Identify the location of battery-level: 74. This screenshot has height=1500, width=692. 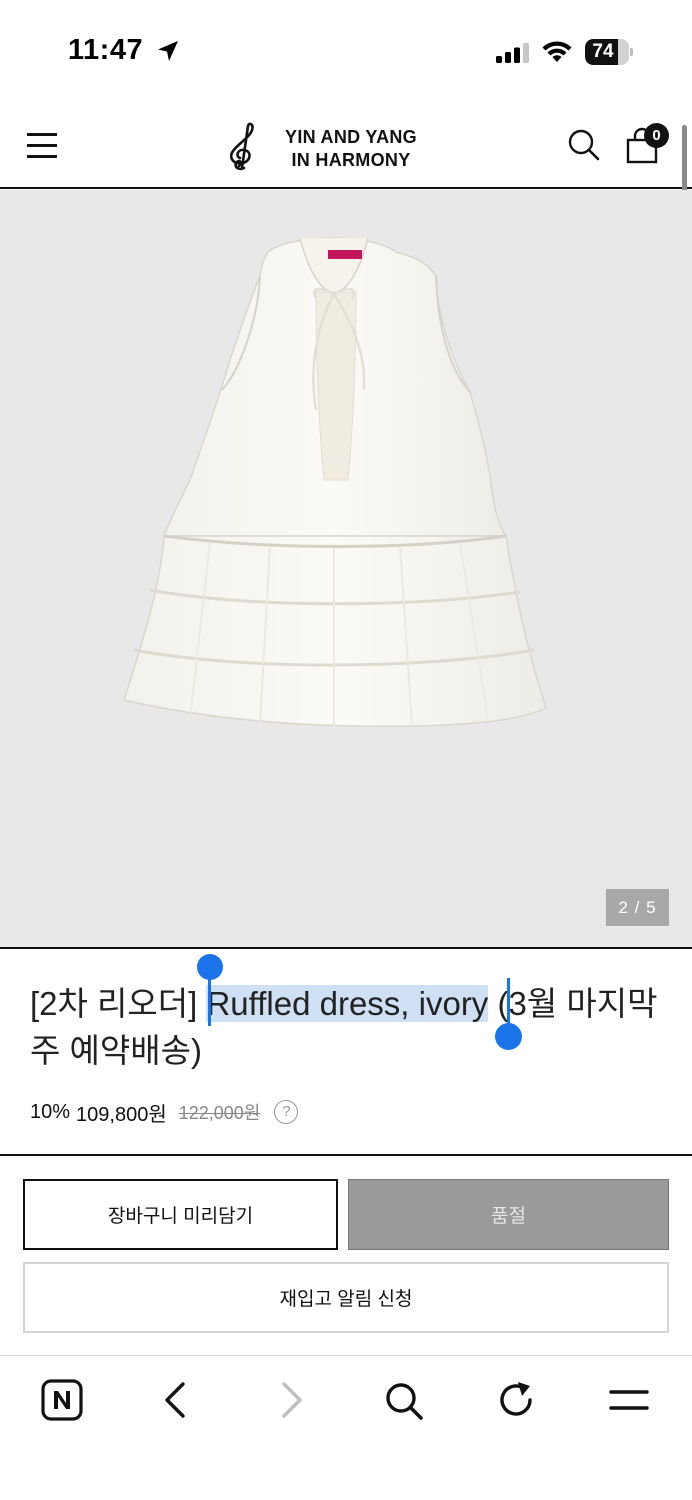
(603, 51).